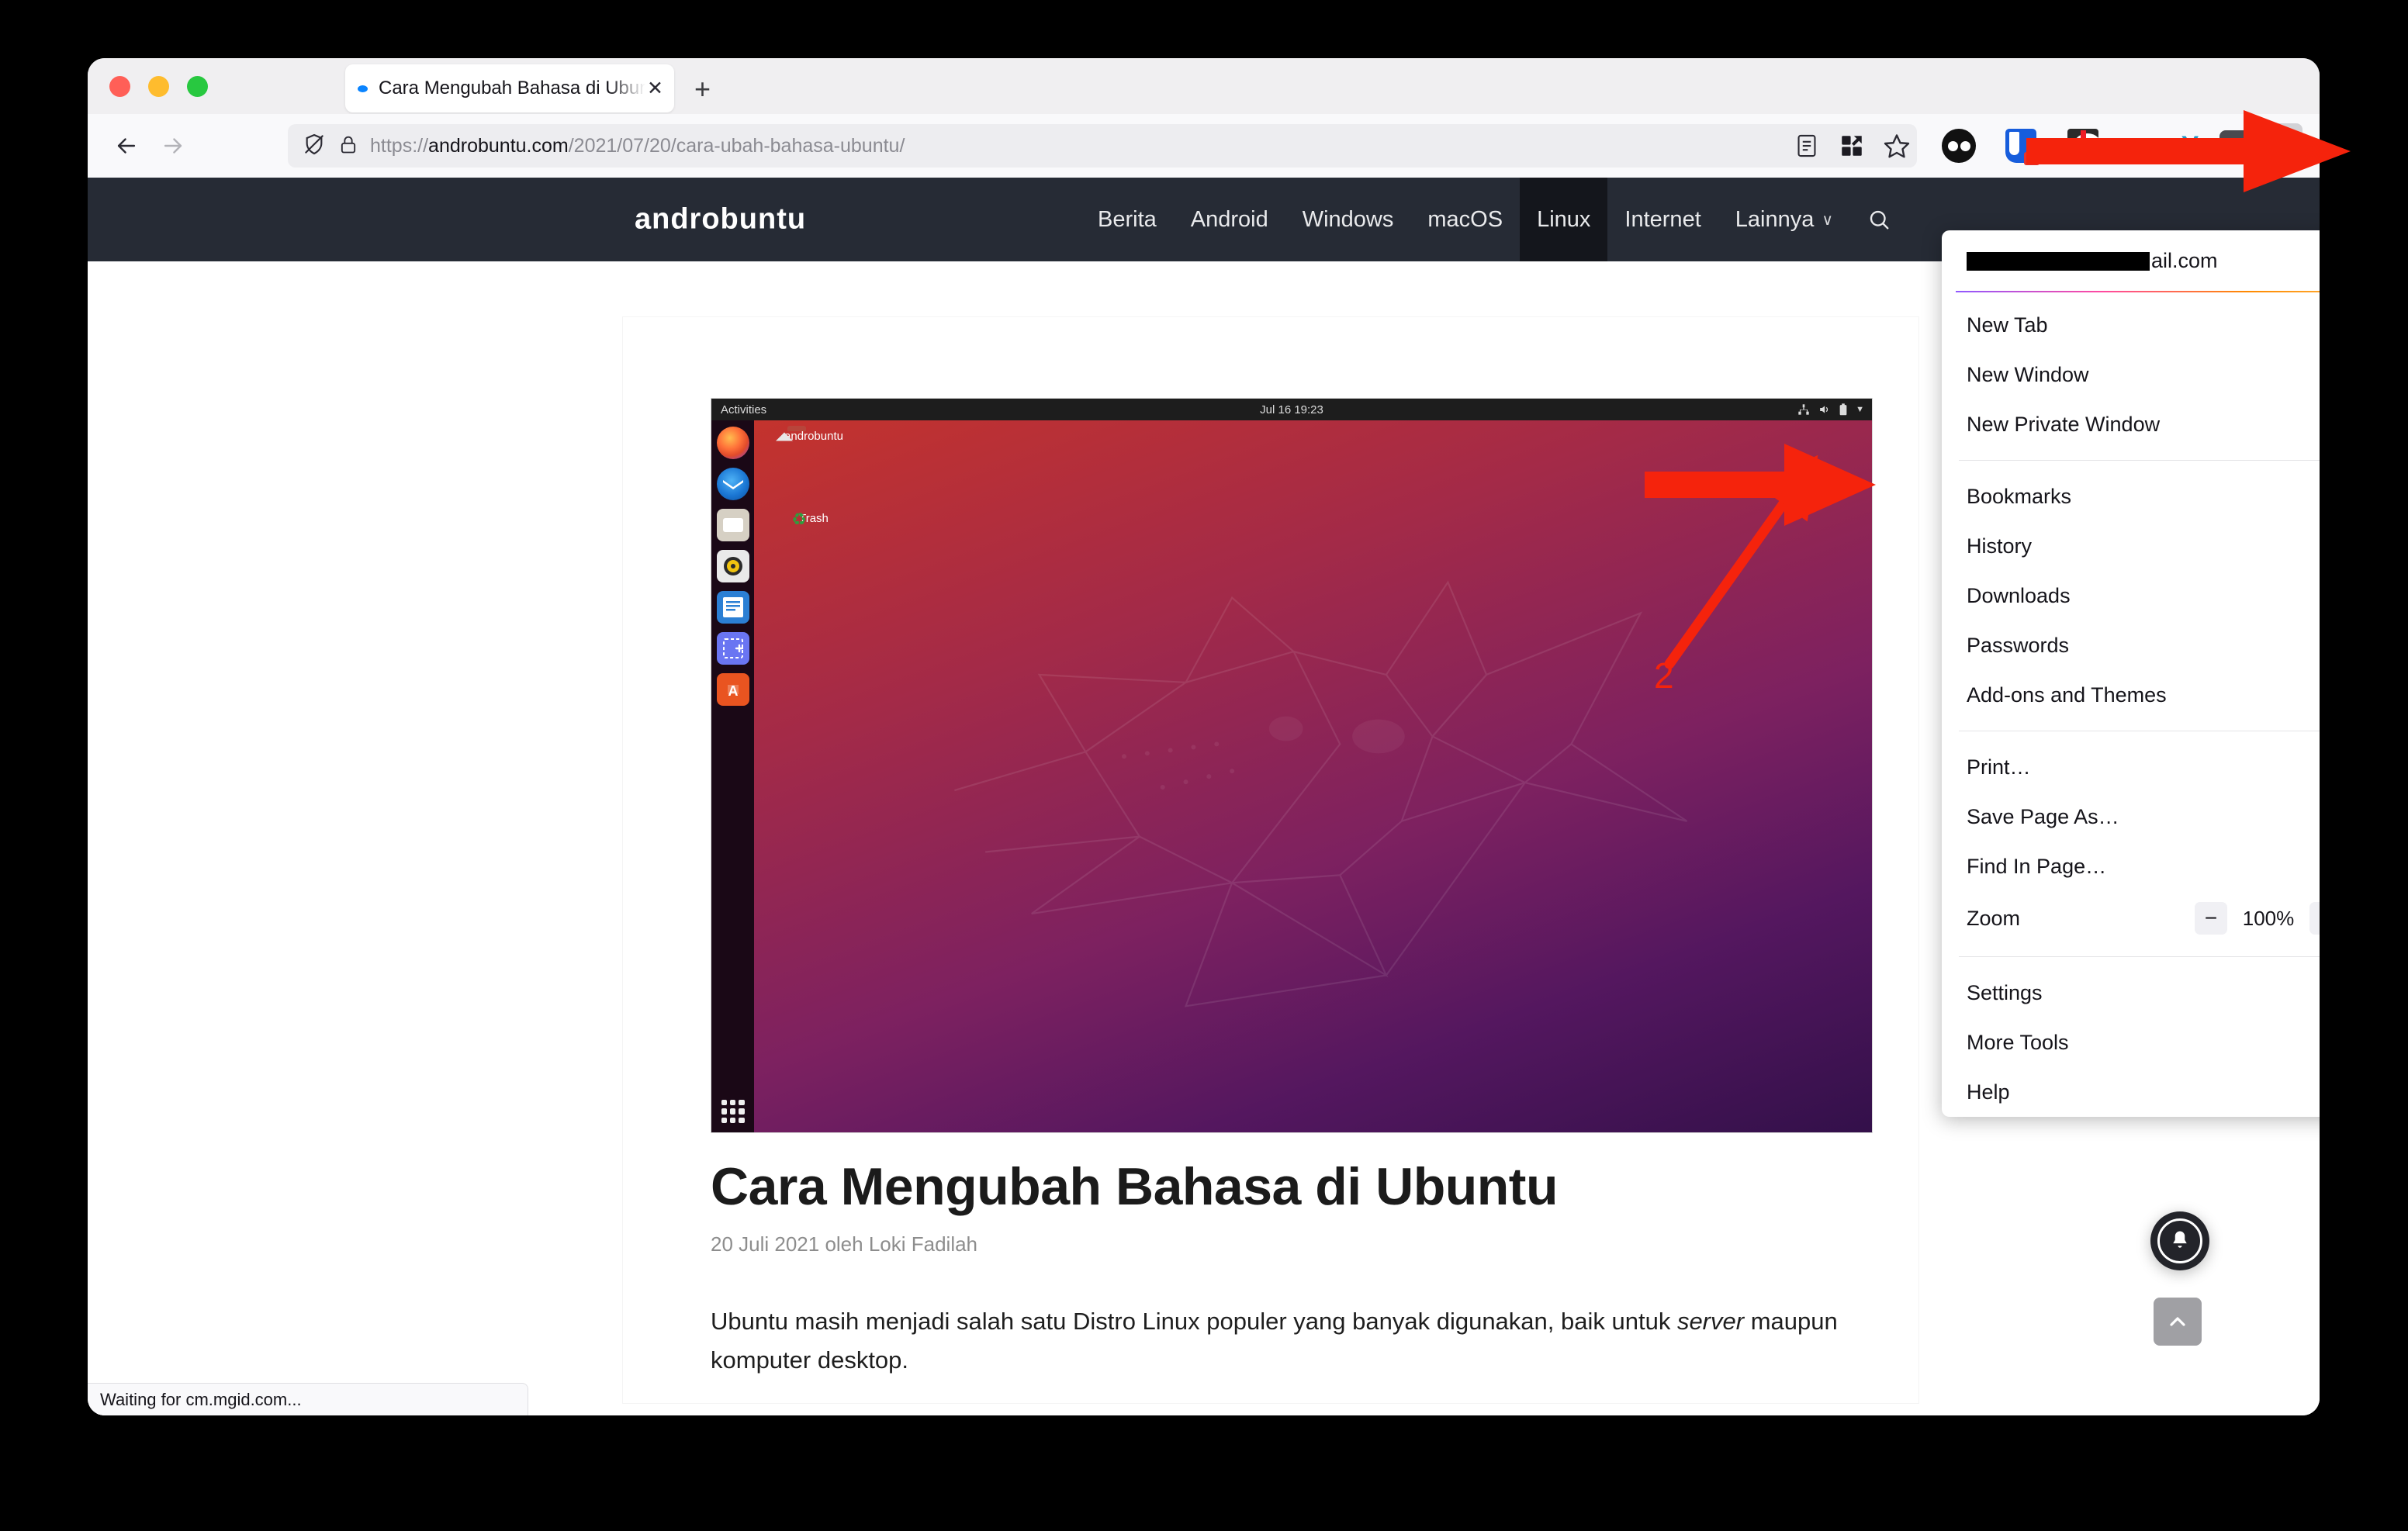  I want to click on zoom-out-button: −, so click(2211, 918).